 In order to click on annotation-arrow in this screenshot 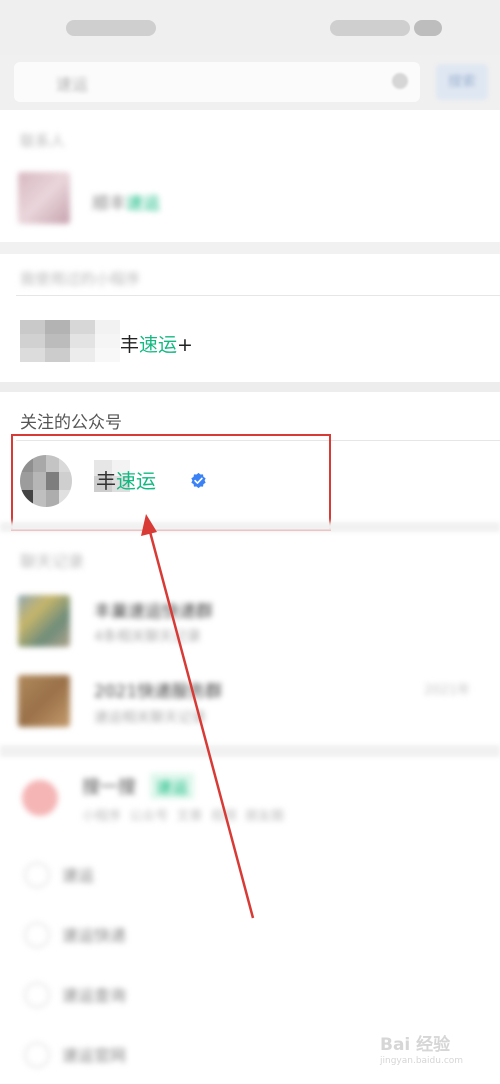, I will do `click(198, 716)`.